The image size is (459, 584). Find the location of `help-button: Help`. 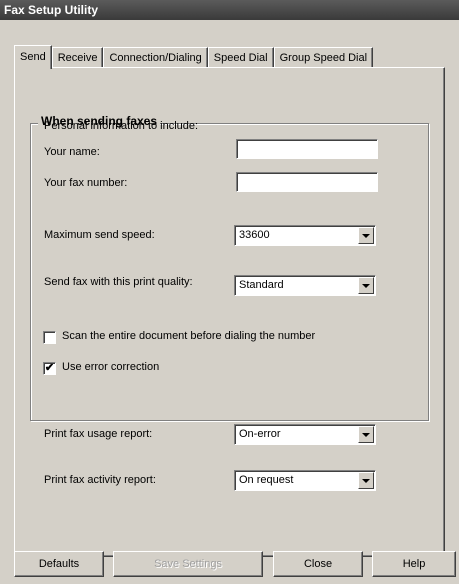

help-button: Help is located at coordinates (414, 564).